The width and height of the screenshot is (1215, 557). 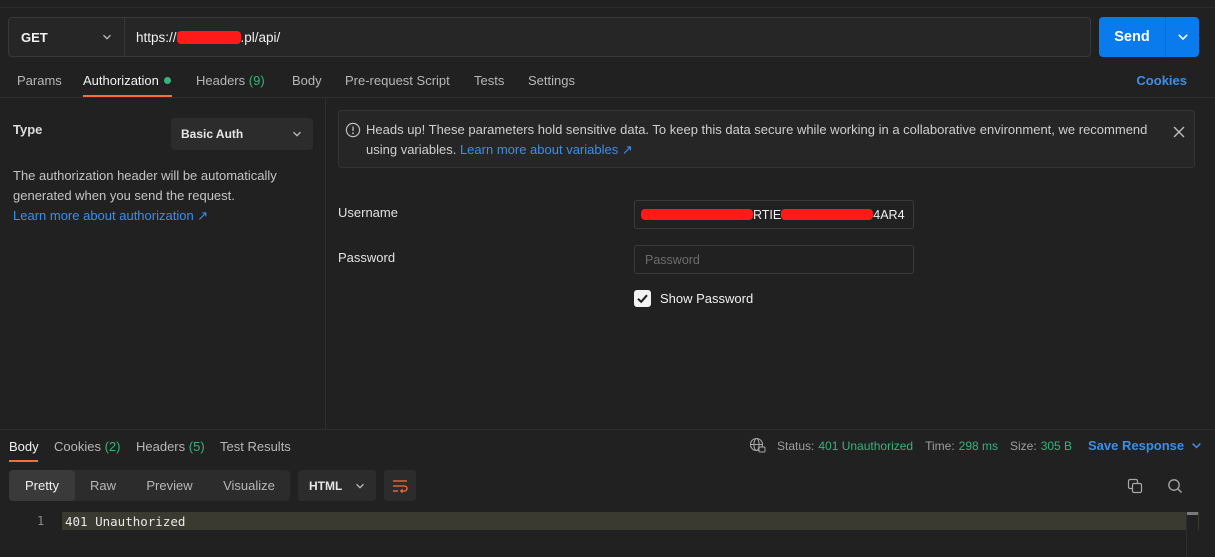 I want to click on username-visible-fragment: RTIE, so click(x=767, y=214).